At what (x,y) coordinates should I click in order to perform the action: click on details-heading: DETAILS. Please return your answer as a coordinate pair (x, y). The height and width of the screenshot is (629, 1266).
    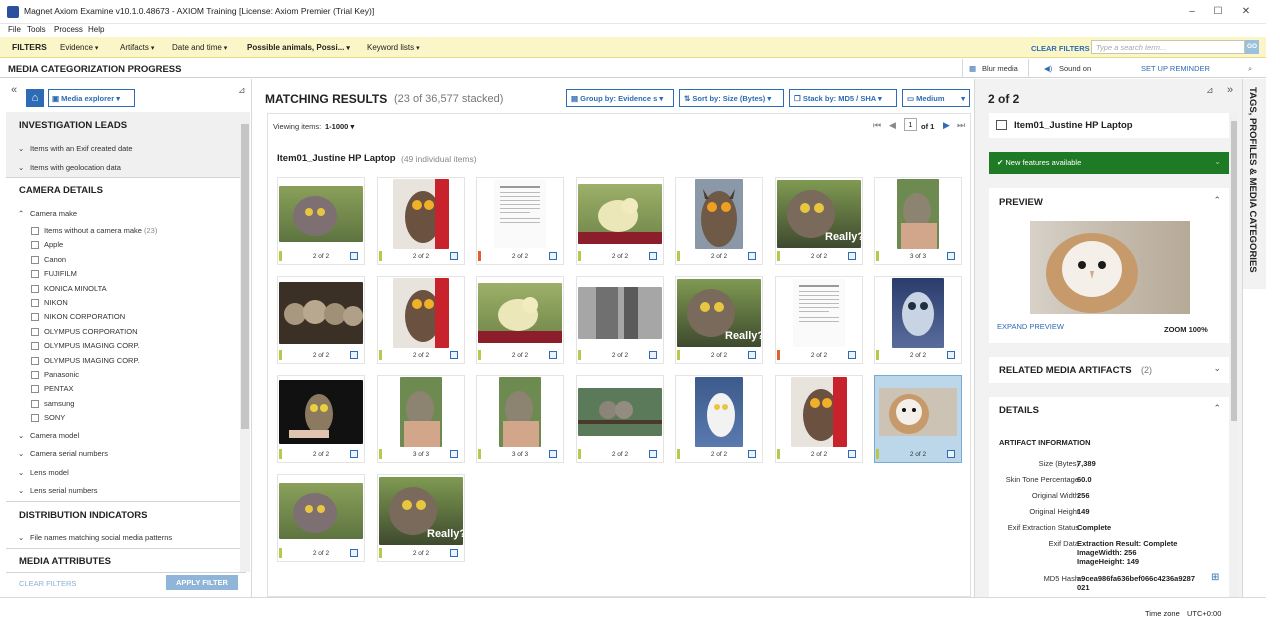
    Looking at the image, I should click on (1019, 410).